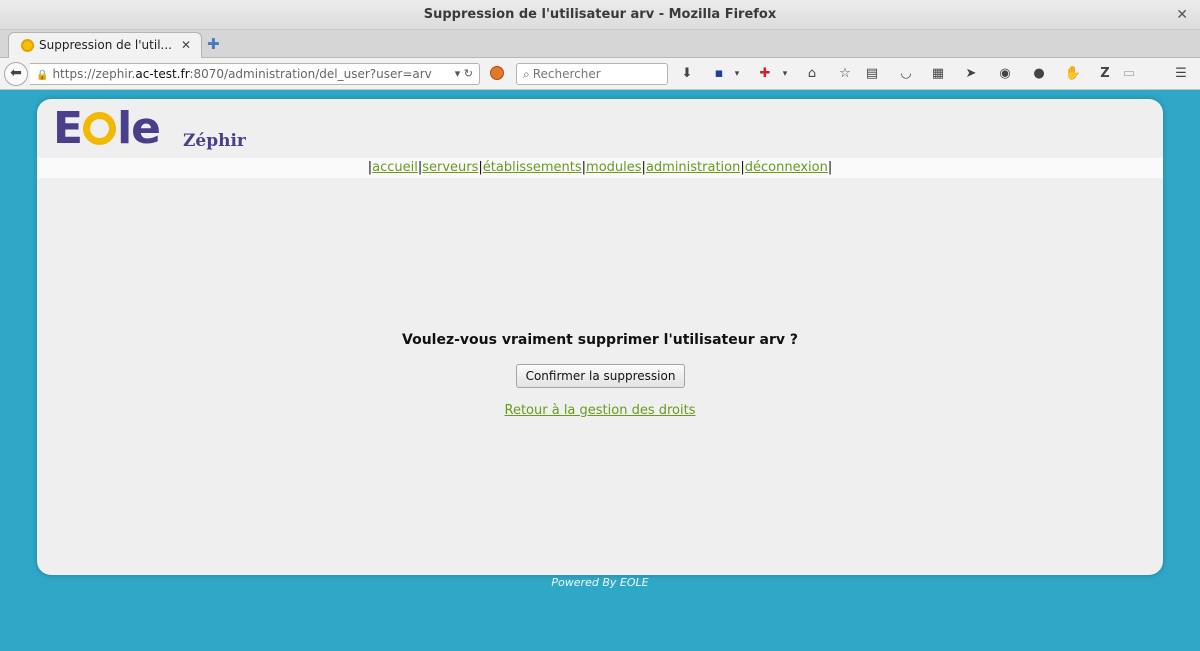 This screenshot has height=651, width=1200. What do you see at coordinates (687, 74) in the screenshot?
I see `download-icon: ⬇` at bounding box center [687, 74].